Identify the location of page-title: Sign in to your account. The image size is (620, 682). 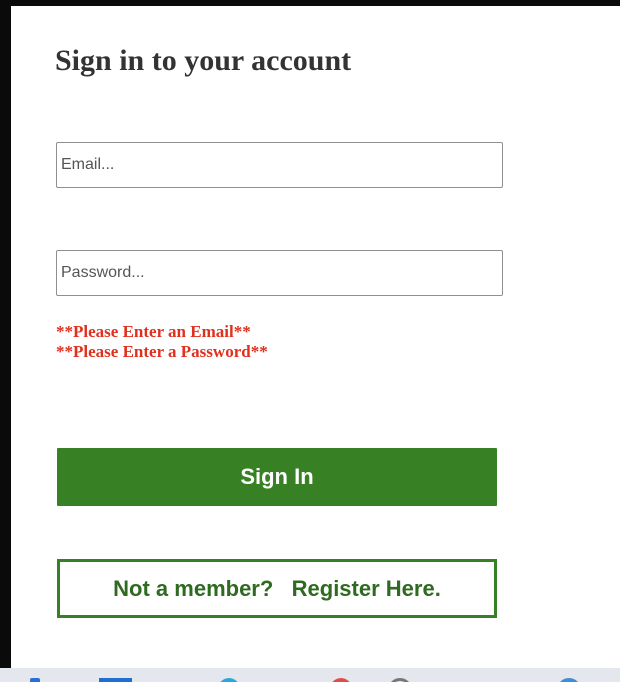
(203, 60).